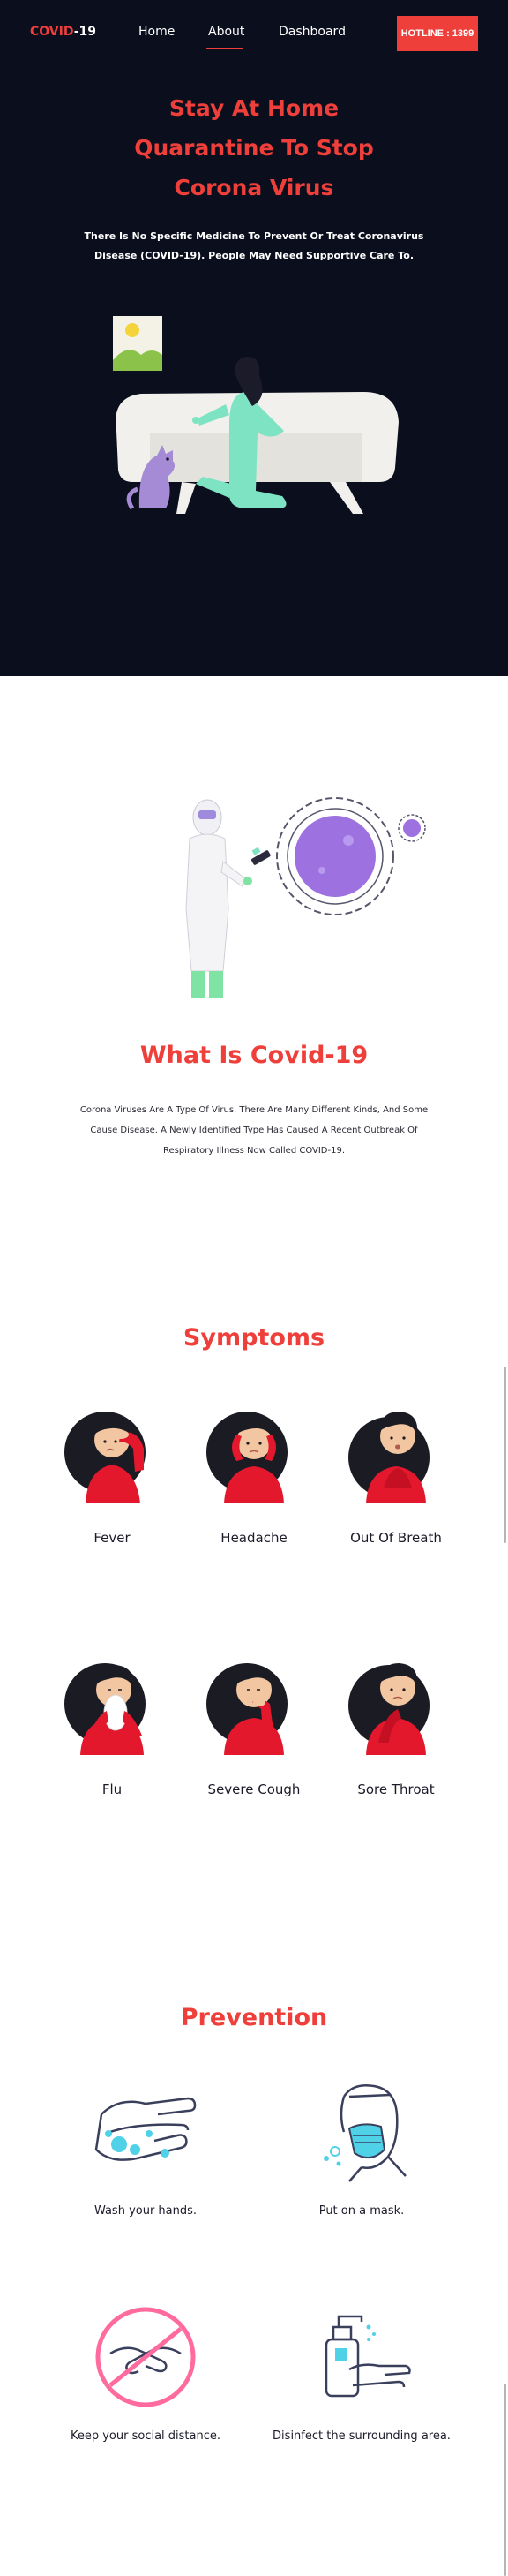 The width and height of the screenshot is (508, 2576). I want to click on symptom-label: Fever, so click(112, 1538).